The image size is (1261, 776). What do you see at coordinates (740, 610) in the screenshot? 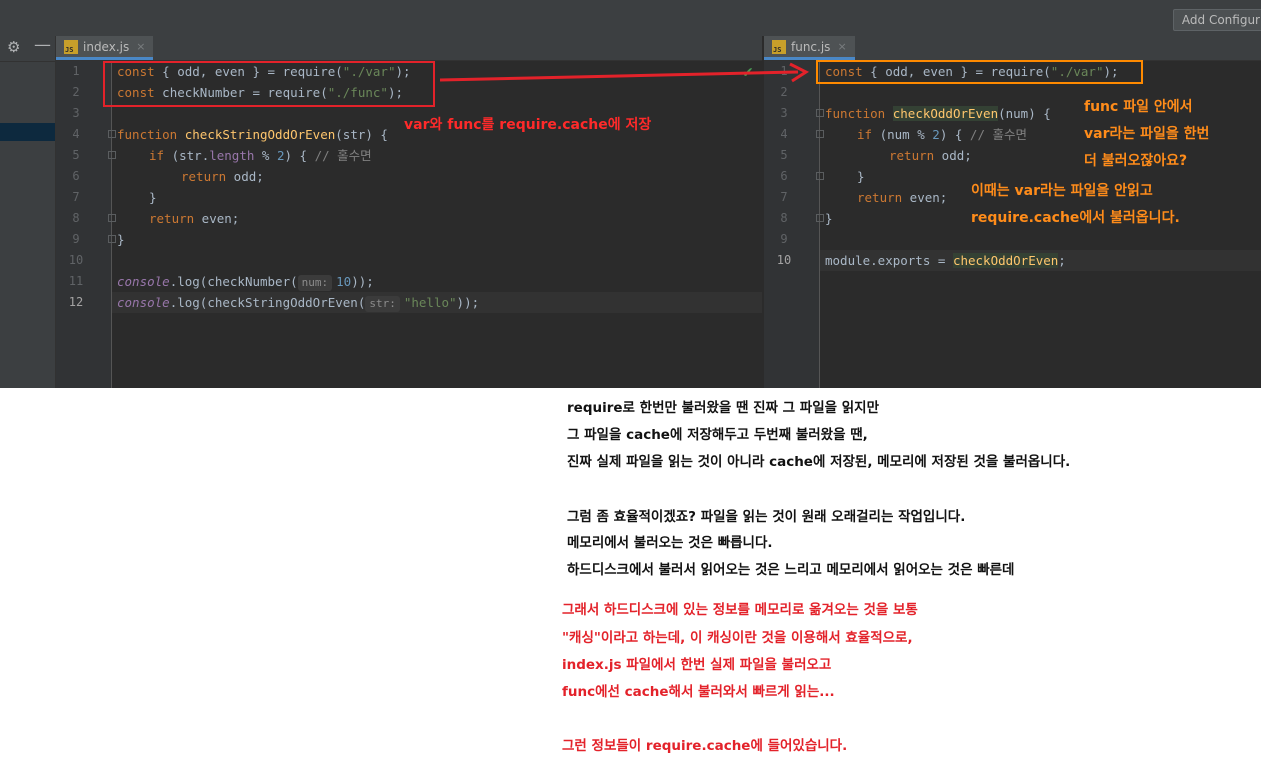
I see `explanation-line-red: 그래서 하드디스크에 있는 정보를 메모리로 옮겨오는 것을 보통` at bounding box center [740, 610].